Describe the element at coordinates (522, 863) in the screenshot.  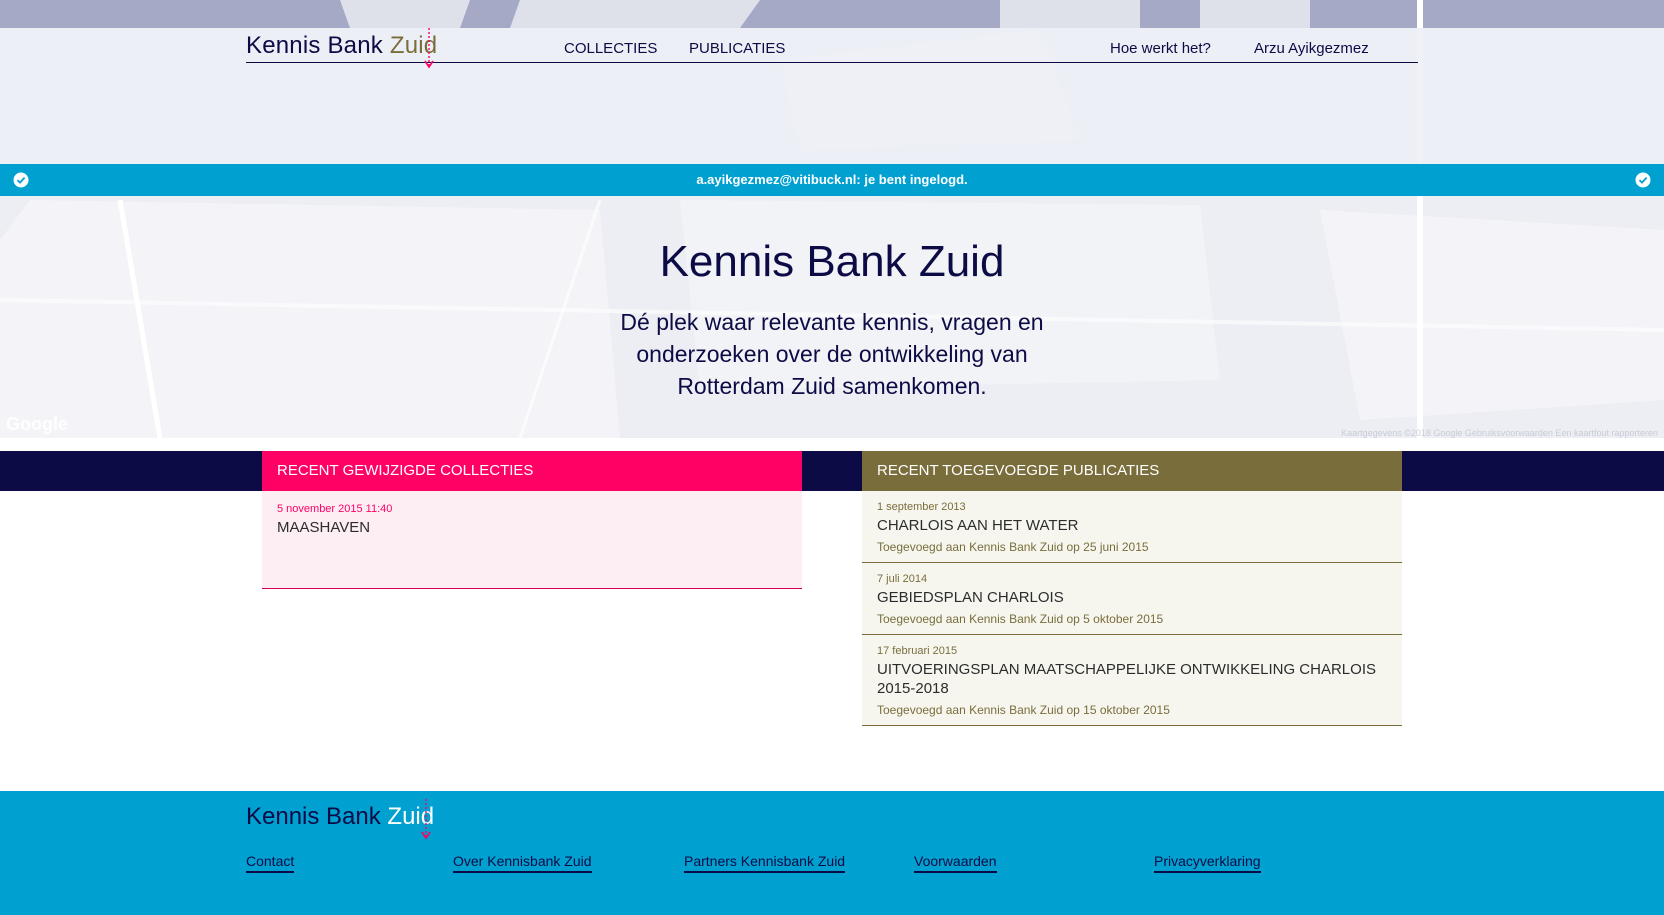
I see `footer-link-over: Over Kennisbank Zuid` at that location.